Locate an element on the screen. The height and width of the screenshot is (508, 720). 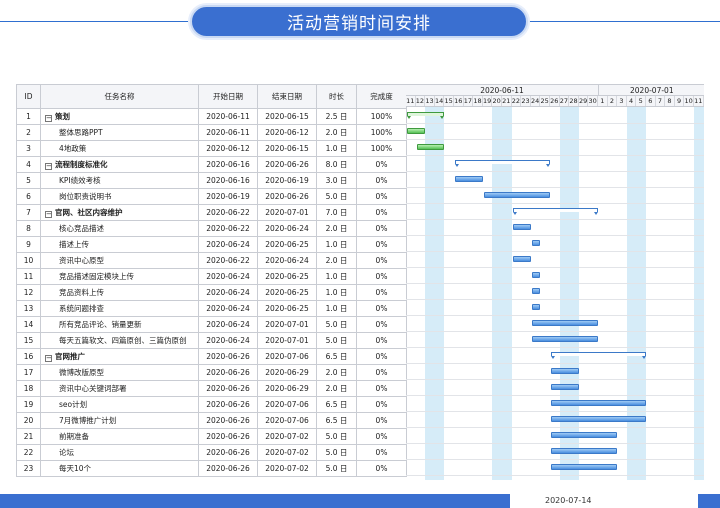
task-row: 20 7月微博推广计划 2020-06-26 2020-07-06 6.5 日 0% is located at coordinates (211, 420).